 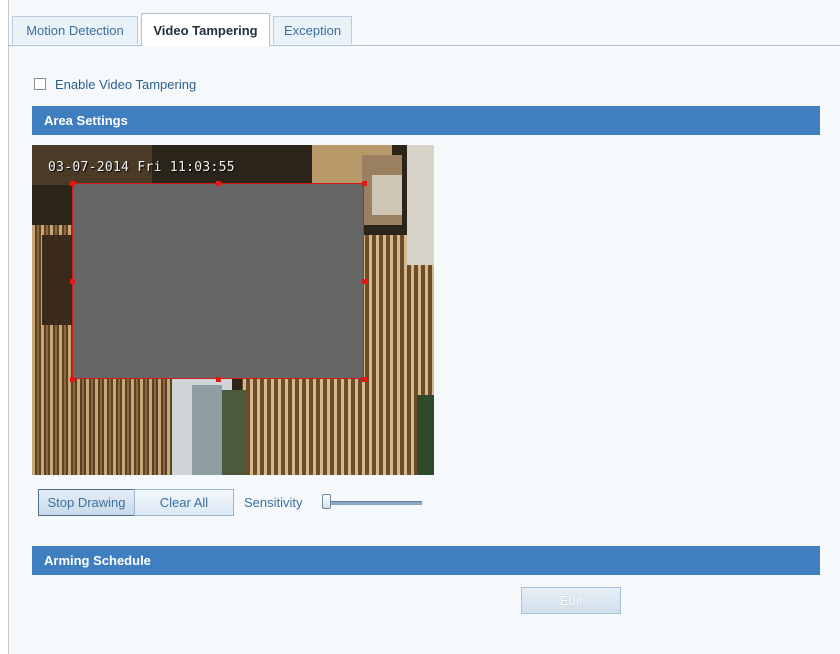 I want to click on stop-drawing-button: Stop Drawing, so click(x=86, y=502).